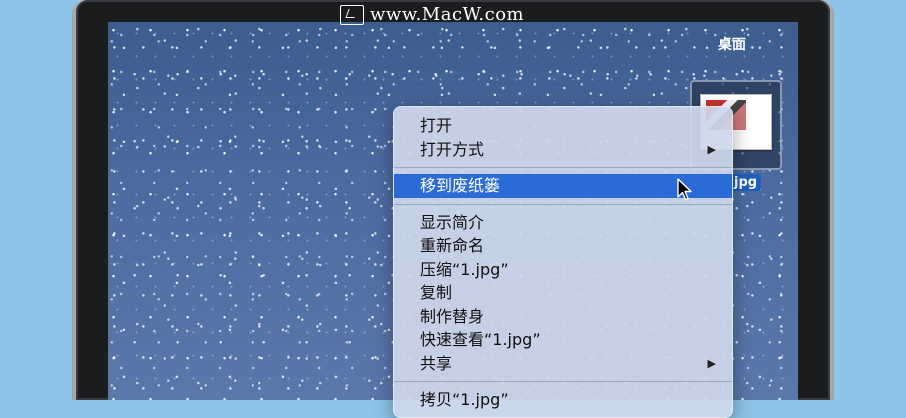 The image size is (906, 418). Describe the element at coordinates (563, 126) in the screenshot. I see `menu-item-open: 打开` at that location.